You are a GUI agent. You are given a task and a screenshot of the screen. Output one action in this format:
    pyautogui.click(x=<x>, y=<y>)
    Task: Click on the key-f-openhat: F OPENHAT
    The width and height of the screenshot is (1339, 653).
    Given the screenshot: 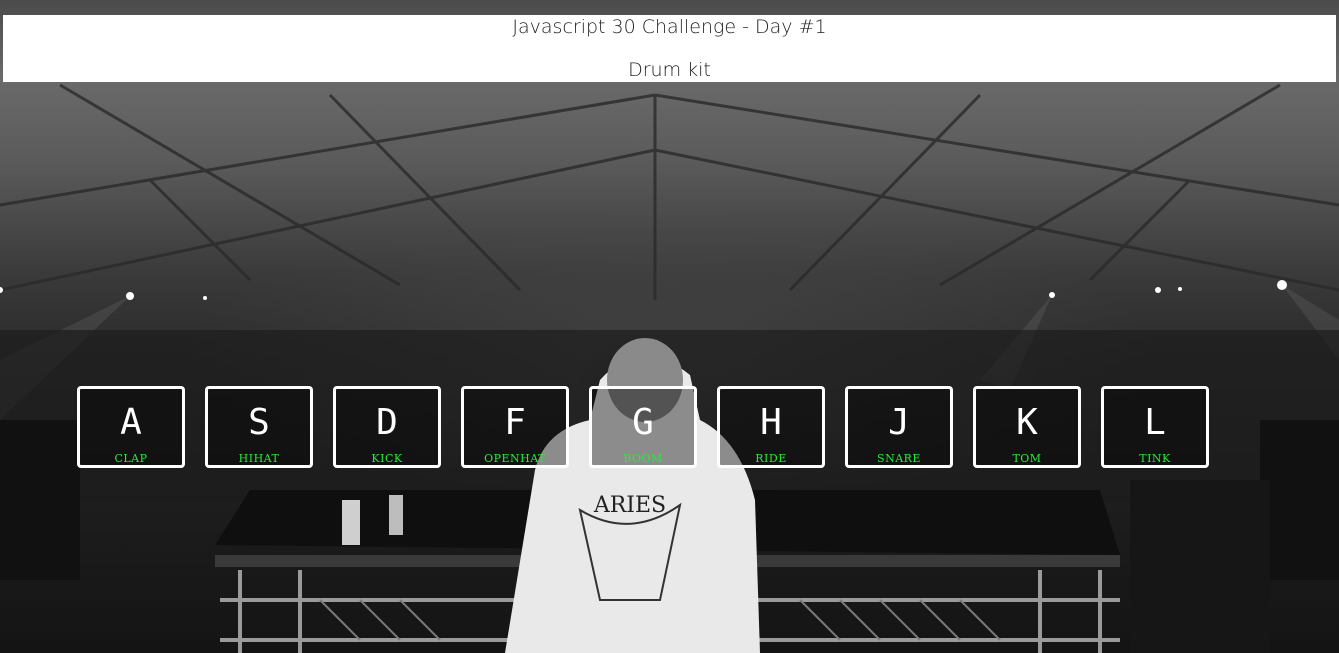 What is the action you would take?
    pyautogui.click(x=515, y=427)
    